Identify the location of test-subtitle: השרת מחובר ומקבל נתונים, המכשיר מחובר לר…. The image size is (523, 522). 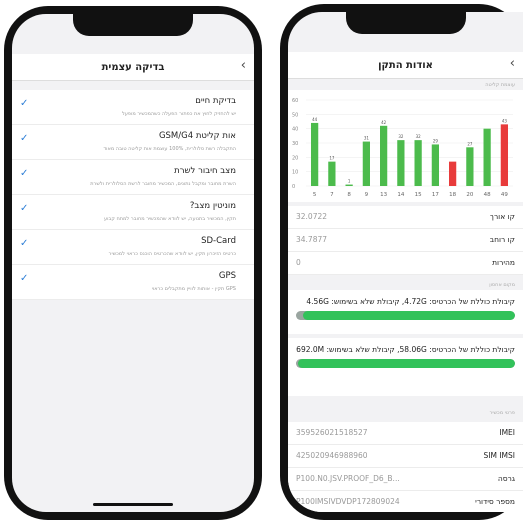
(163, 184).